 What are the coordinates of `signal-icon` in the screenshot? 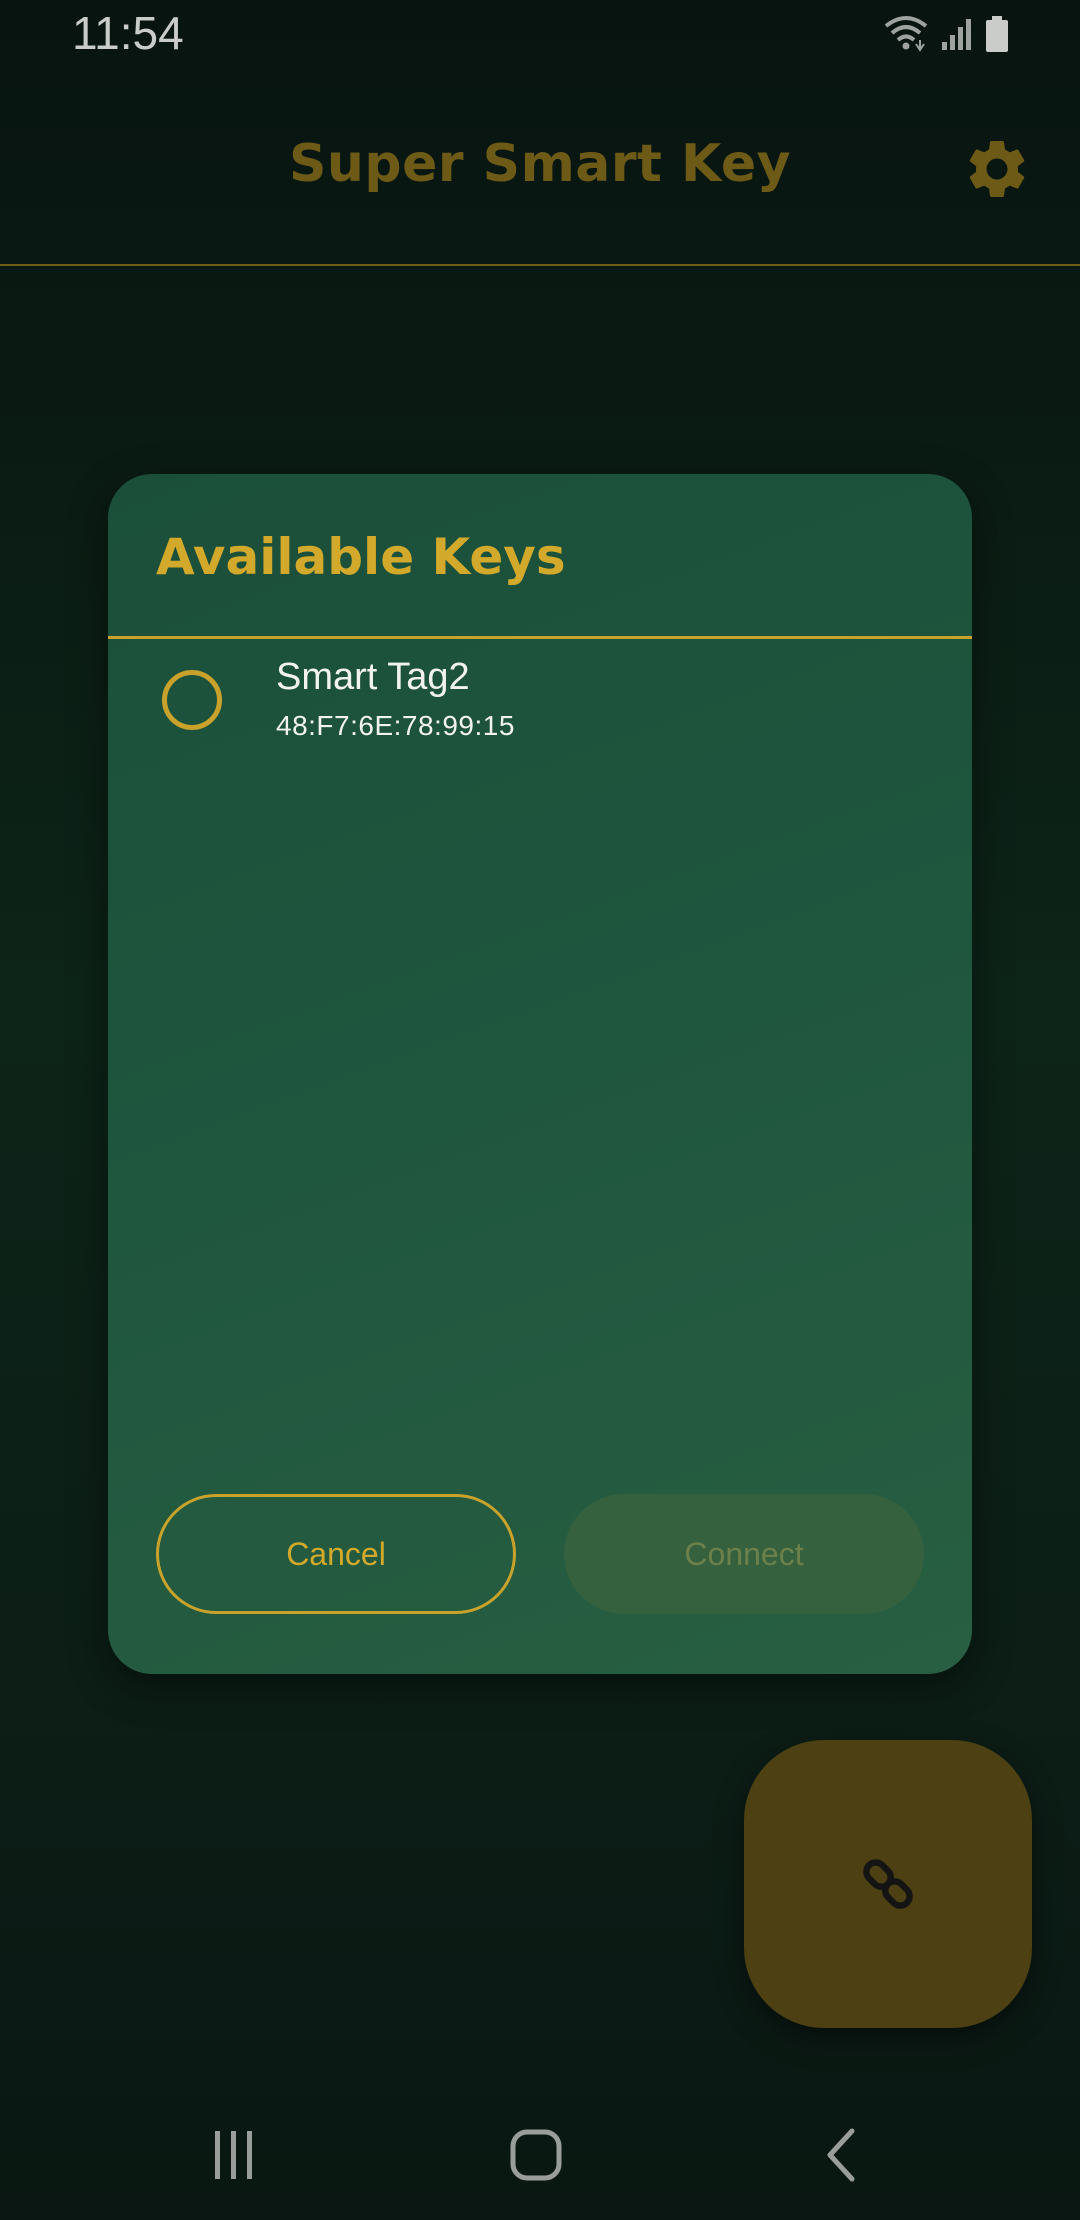 It's located at (957, 36).